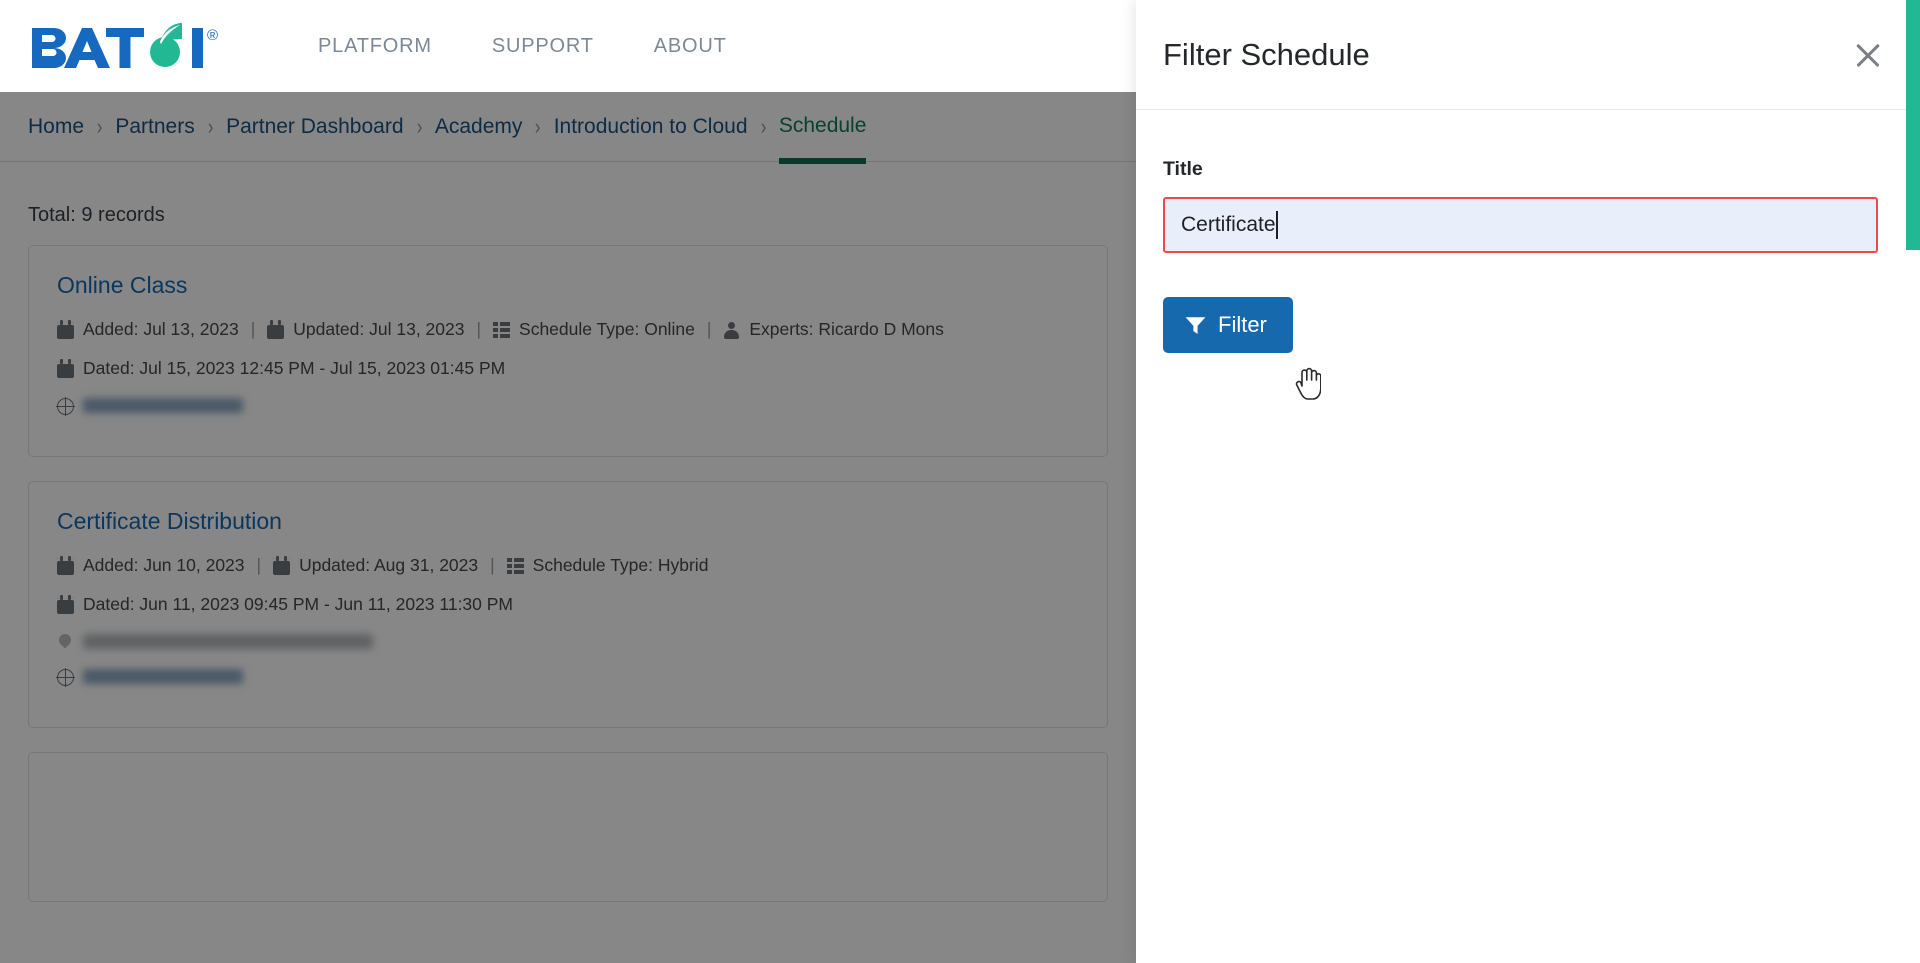  I want to click on title-field-label: Title, so click(1183, 169).